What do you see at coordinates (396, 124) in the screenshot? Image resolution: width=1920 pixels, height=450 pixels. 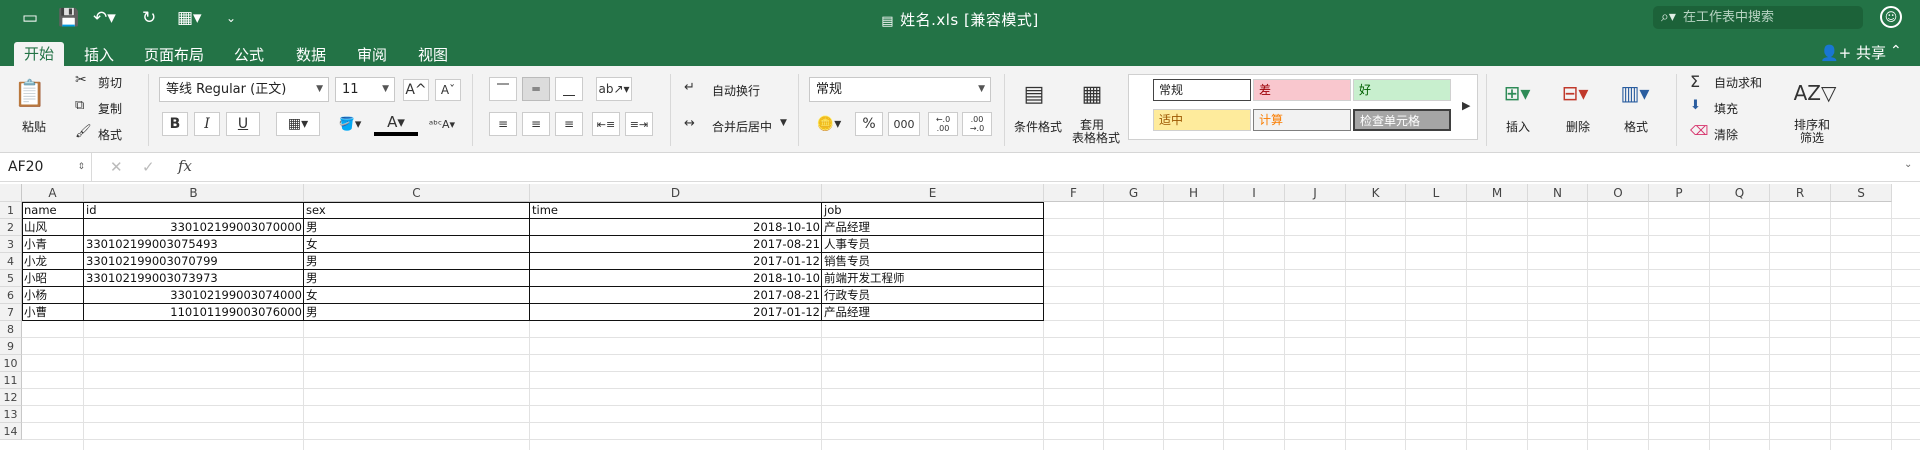 I see `font-color-icon: A▾` at bounding box center [396, 124].